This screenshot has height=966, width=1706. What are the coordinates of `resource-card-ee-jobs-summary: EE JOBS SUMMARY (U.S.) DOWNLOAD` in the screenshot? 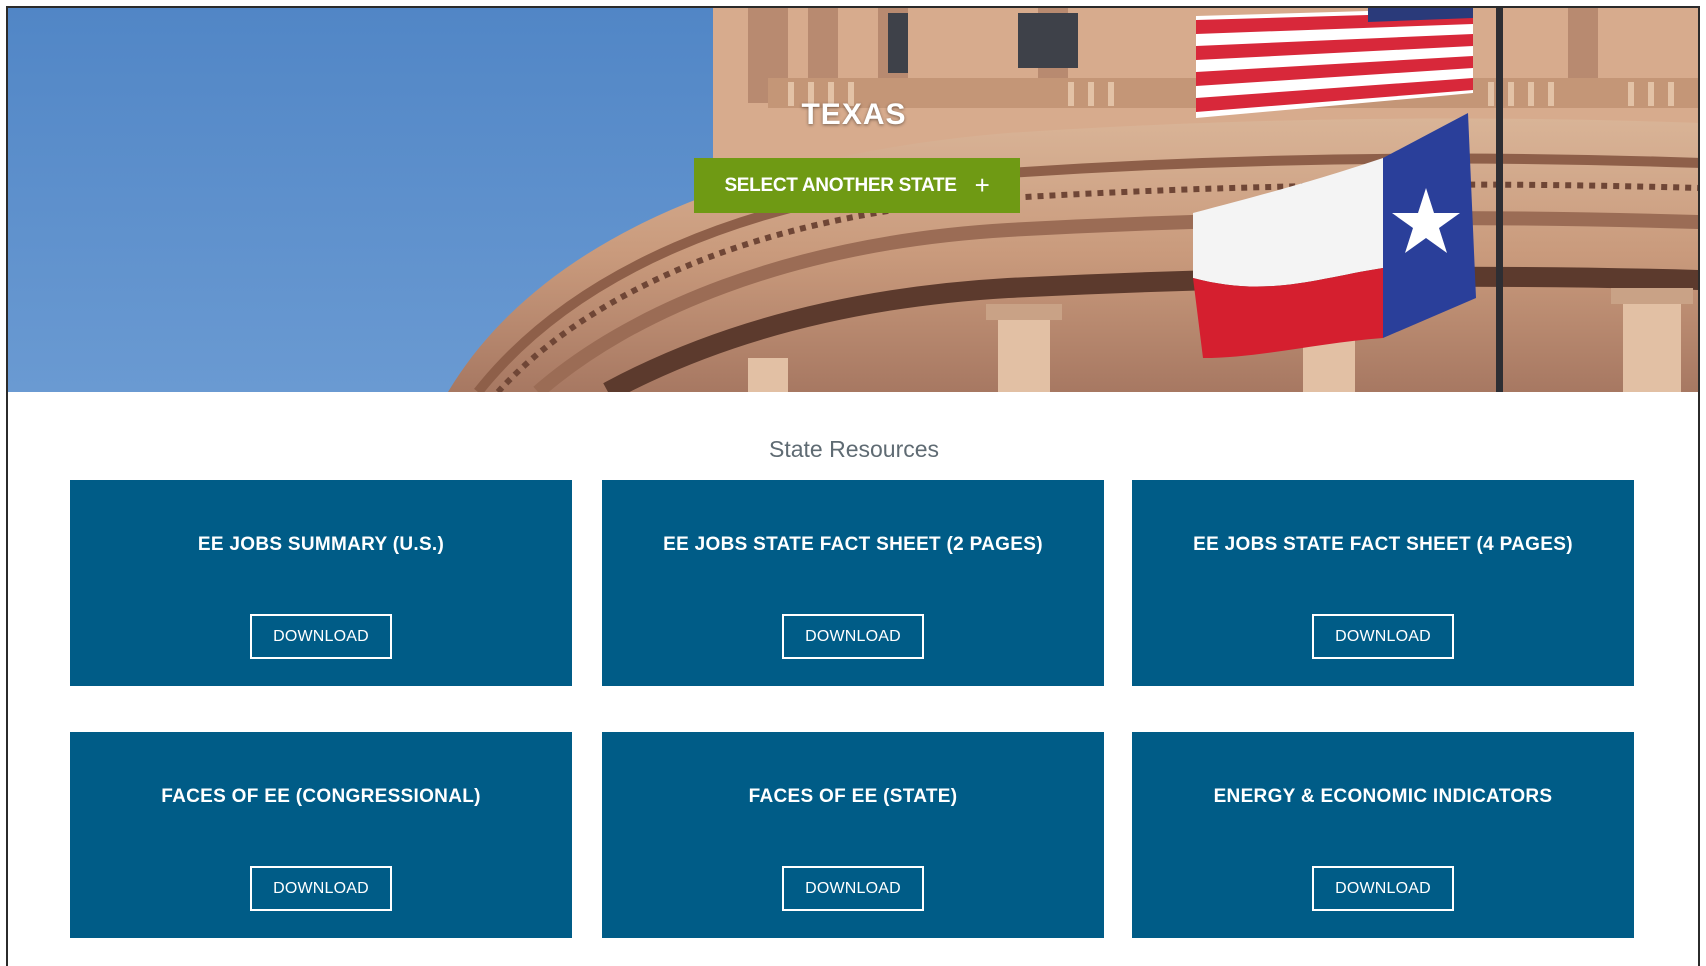 It's located at (321, 583).